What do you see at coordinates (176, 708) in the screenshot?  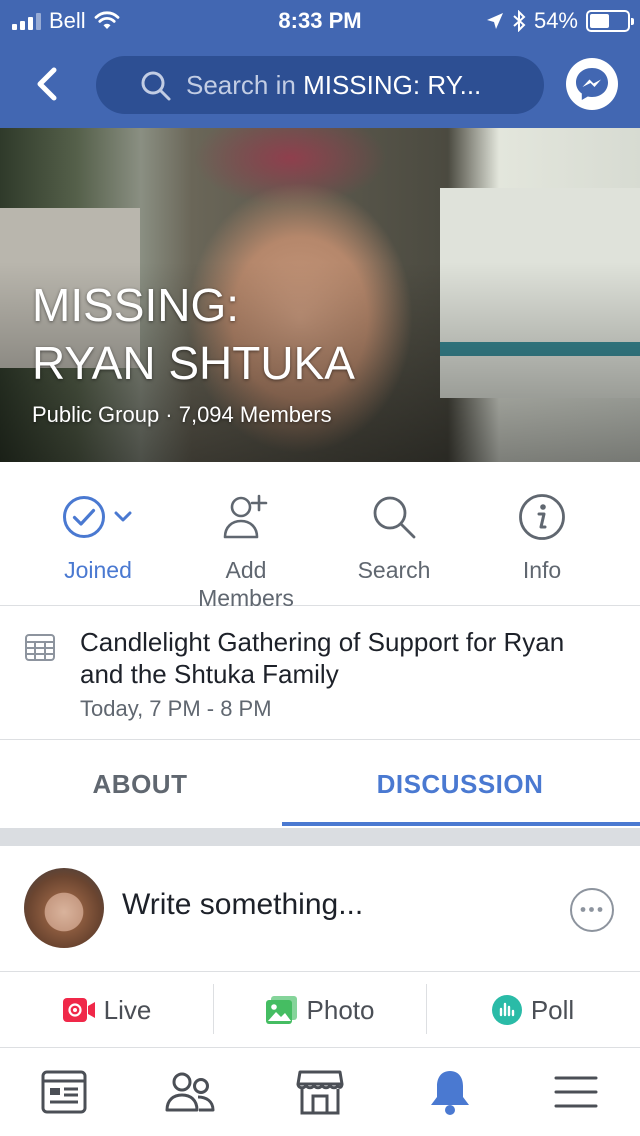 I see `event-time: Today, 7 PM - 8 PM` at bounding box center [176, 708].